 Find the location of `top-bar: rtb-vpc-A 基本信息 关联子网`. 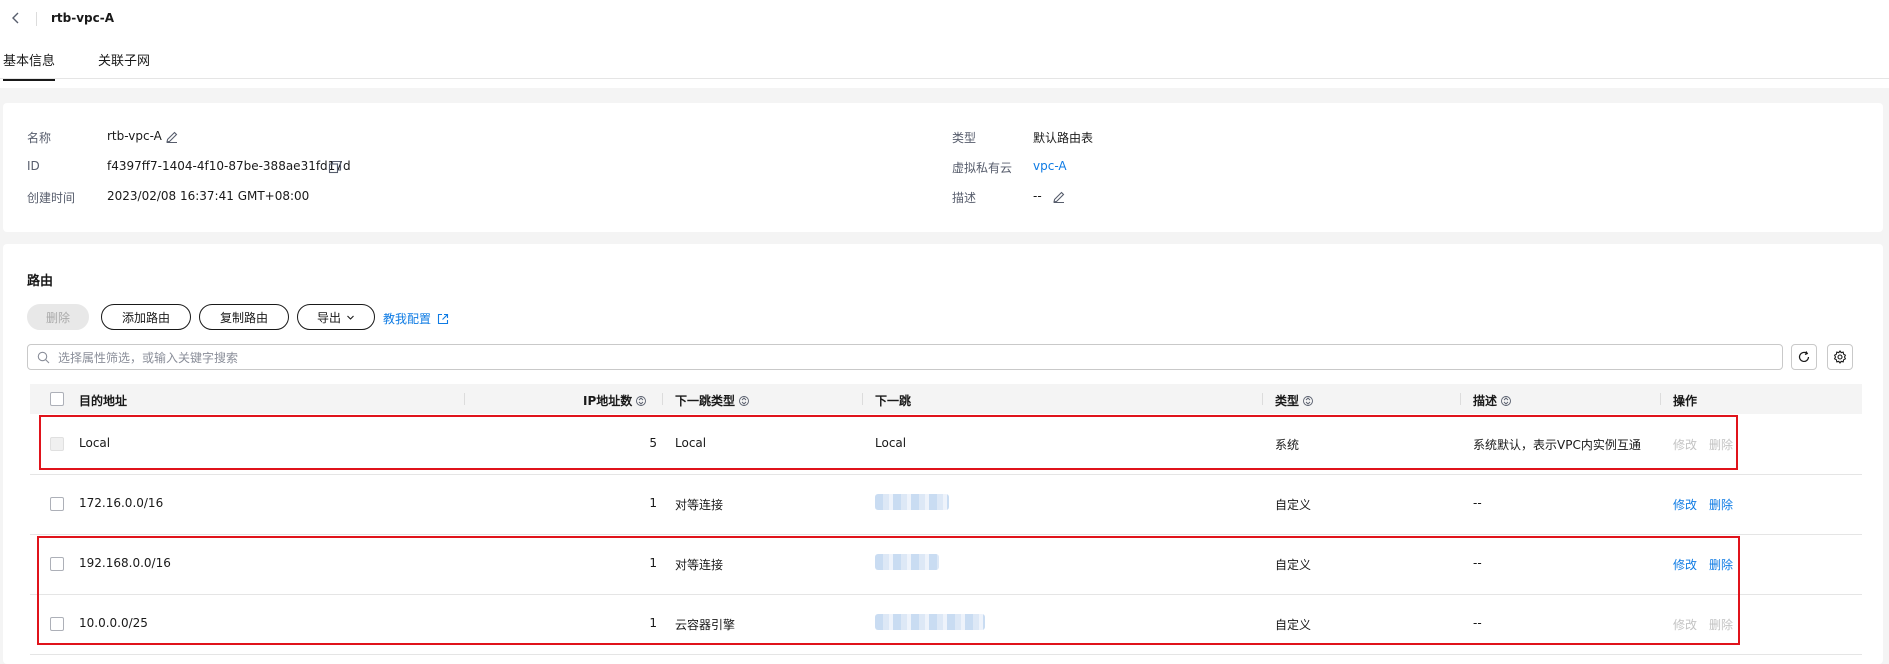

top-bar: rtb-vpc-A 基本信息 关联子网 is located at coordinates (944, 44).